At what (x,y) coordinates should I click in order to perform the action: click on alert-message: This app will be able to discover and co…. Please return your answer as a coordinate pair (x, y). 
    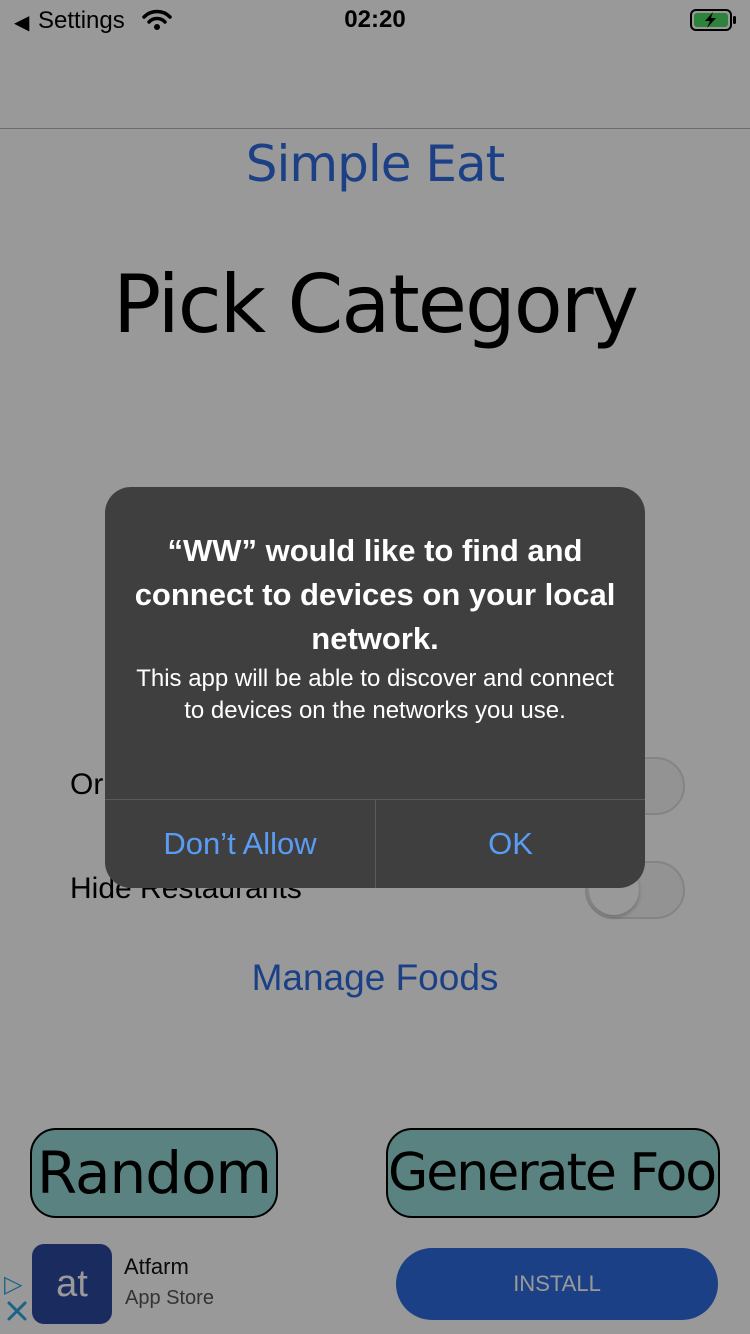
    Looking at the image, I should click on (375, 694).